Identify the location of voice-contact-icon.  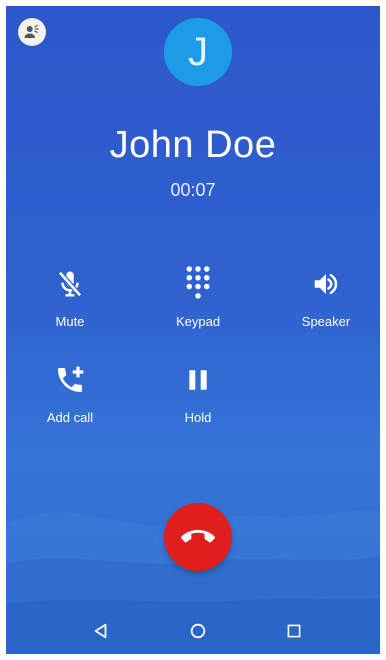
(31, 31).